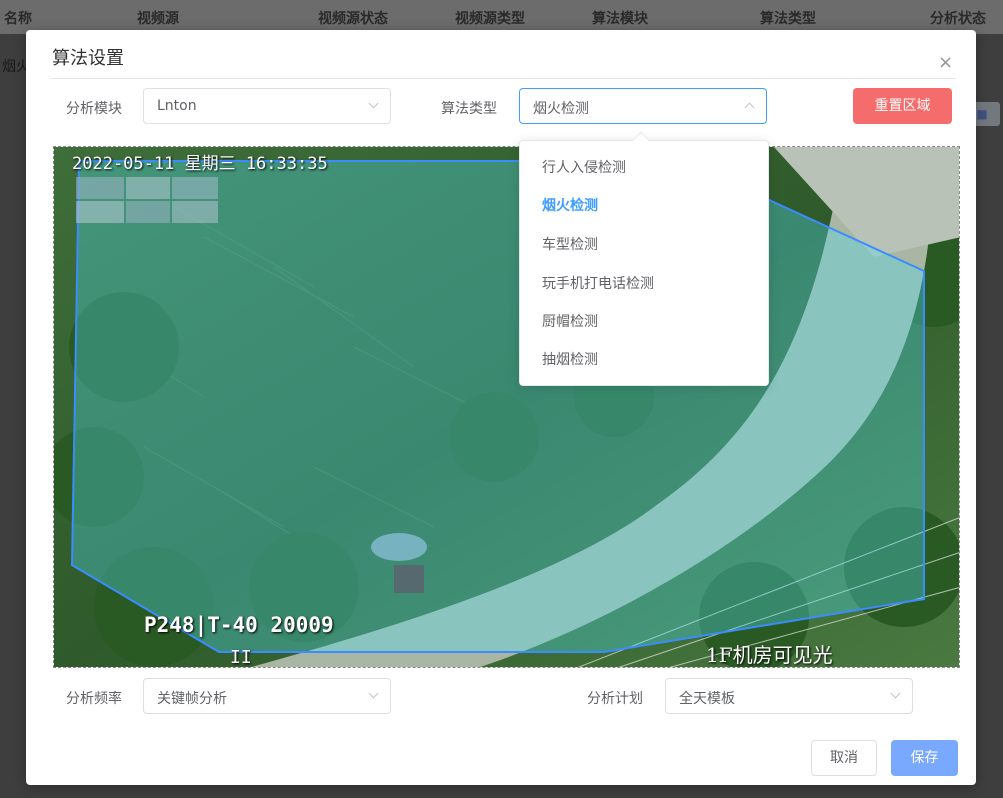 The height and width of the screenshot is (798, 1003). What do you see at coordinates (177, 106) in the screenshot?
I see `module-select-value: Lnton` at bounding box center [177, 106].